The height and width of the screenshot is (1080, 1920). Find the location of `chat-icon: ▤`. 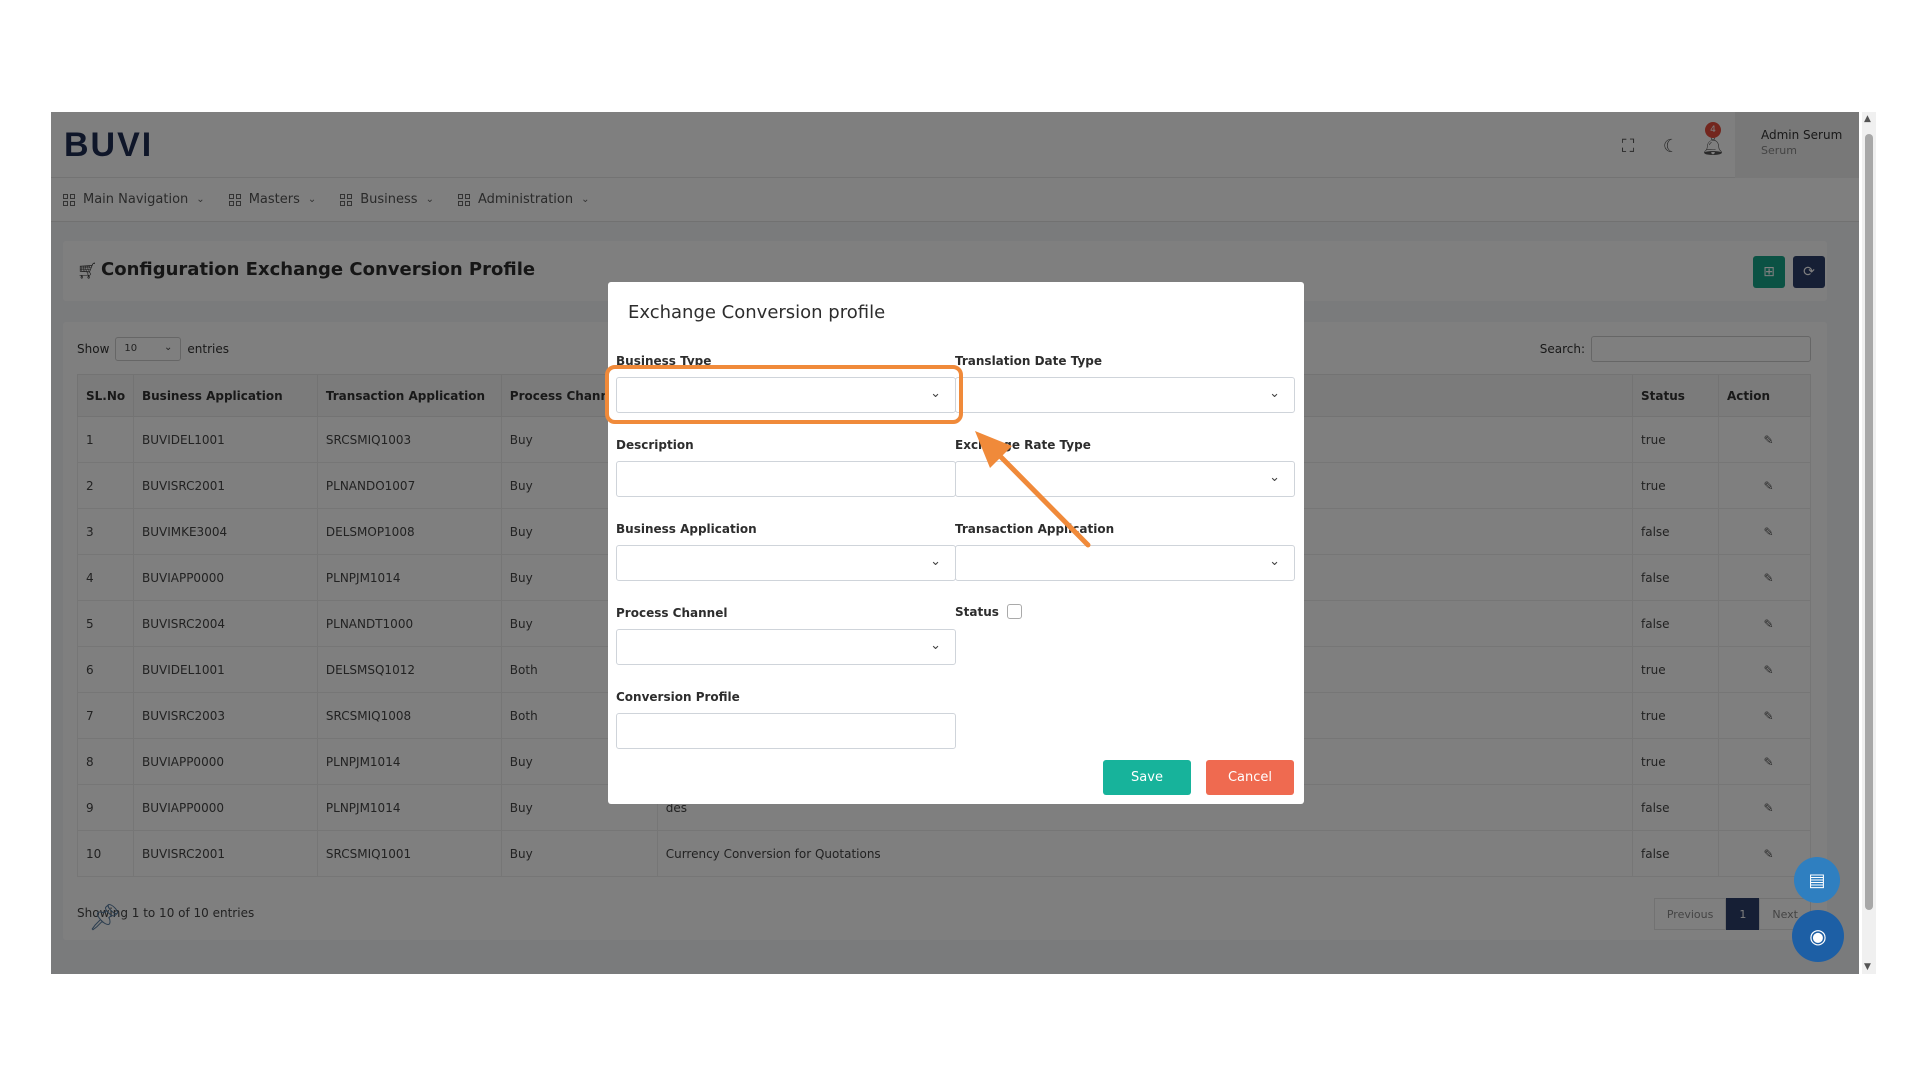

chat-icon: ▤ is located at coordinates (1817, 880).